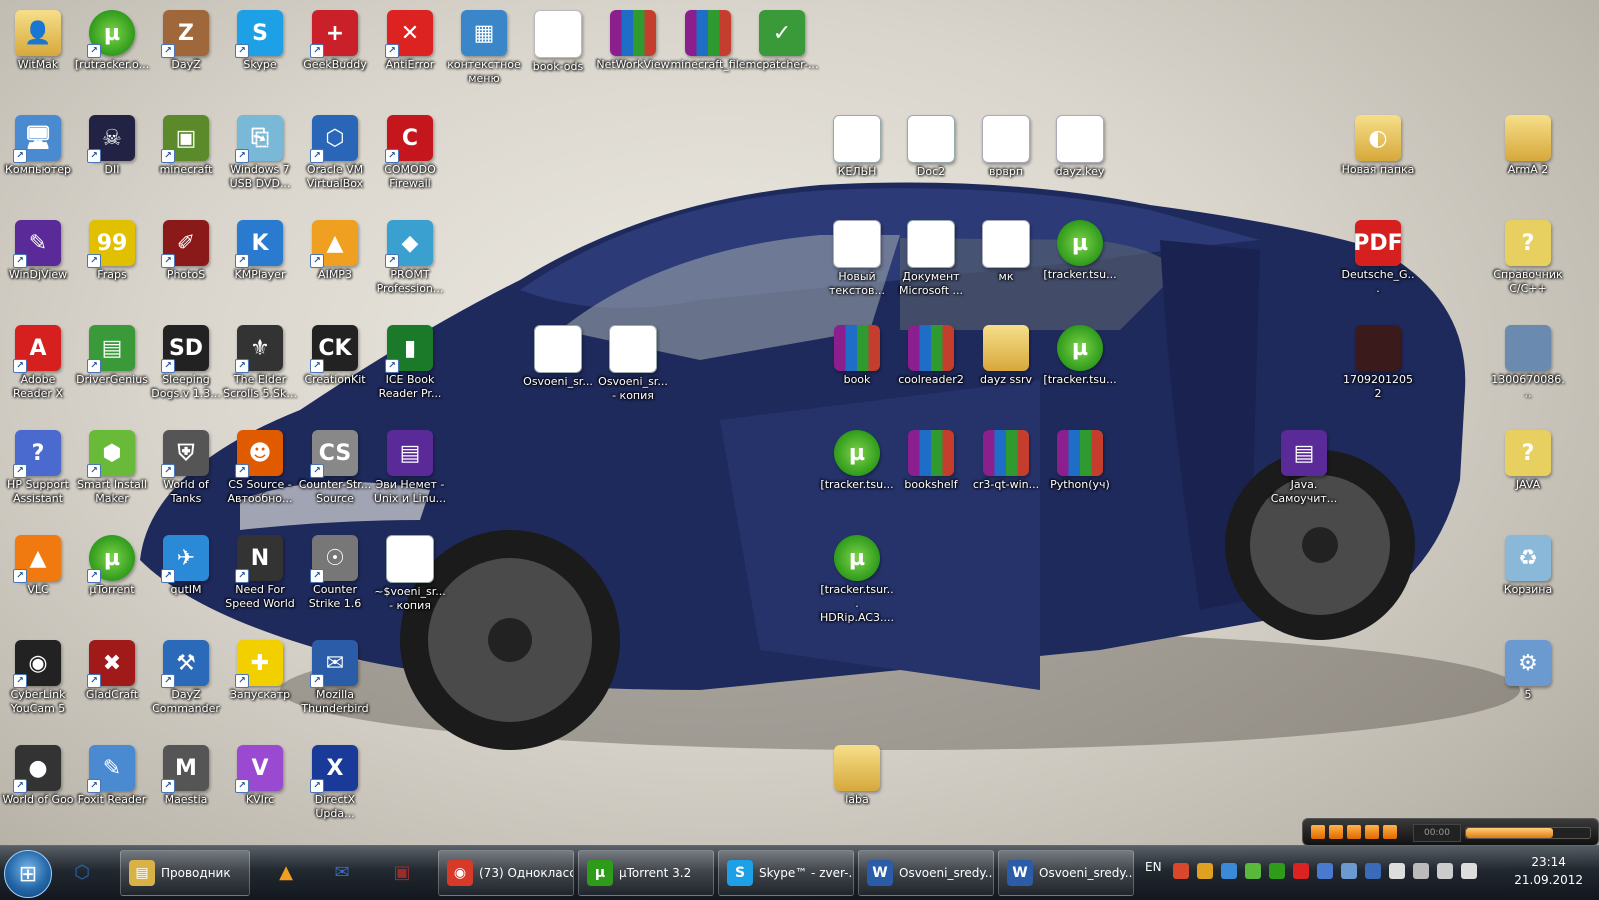 This screenshot has width=1599, height=900. What do you see at coordinates (931, 458) in the screenshot?
I see `desktop-icon: bookshelf` at bounding box center [931, 458].